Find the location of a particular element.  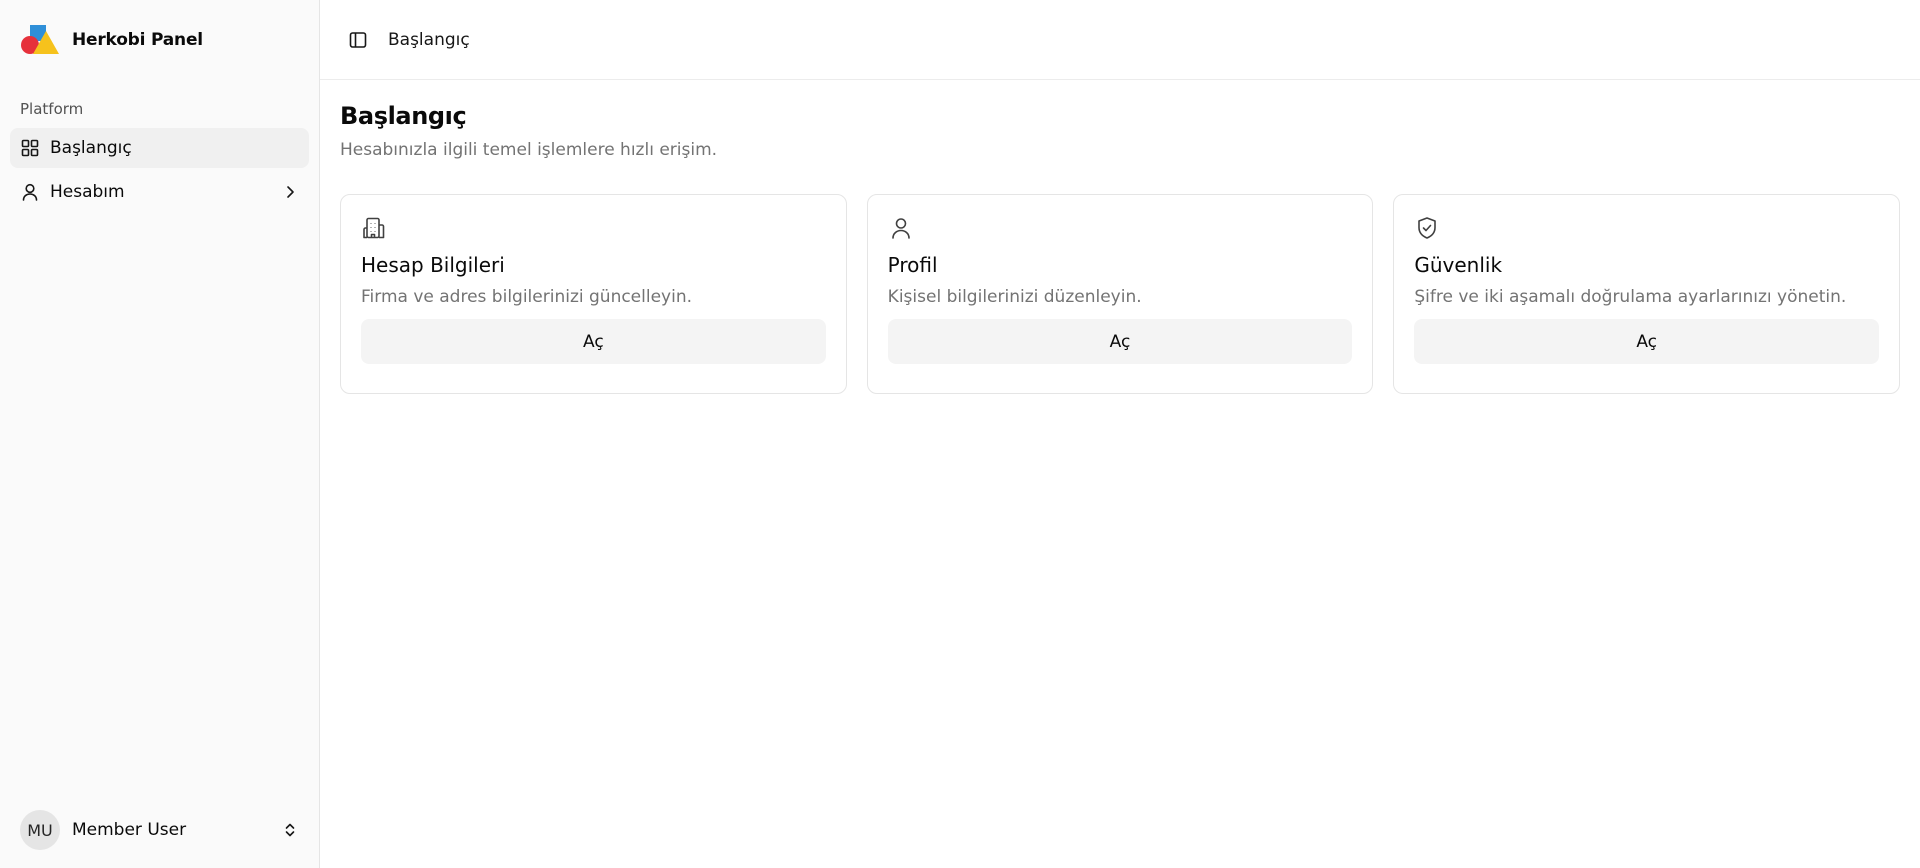

open-guvenlik-button: Aç is located at coordinates (1647, 341).